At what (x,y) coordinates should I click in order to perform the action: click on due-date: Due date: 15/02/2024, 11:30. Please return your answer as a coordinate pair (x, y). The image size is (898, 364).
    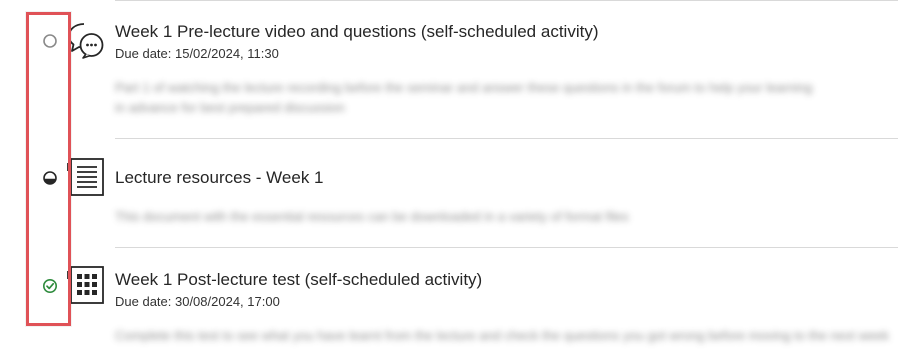
    Looking at the image, I should click on (197, 53).